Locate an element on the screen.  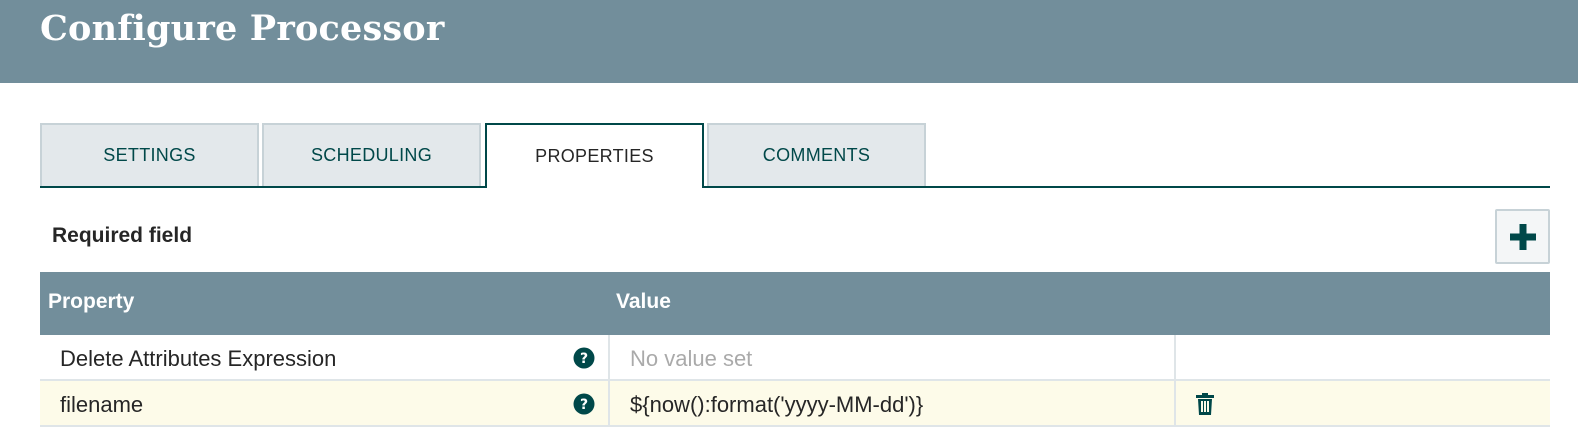
trash-icon is located at coordinates (1205, 404).